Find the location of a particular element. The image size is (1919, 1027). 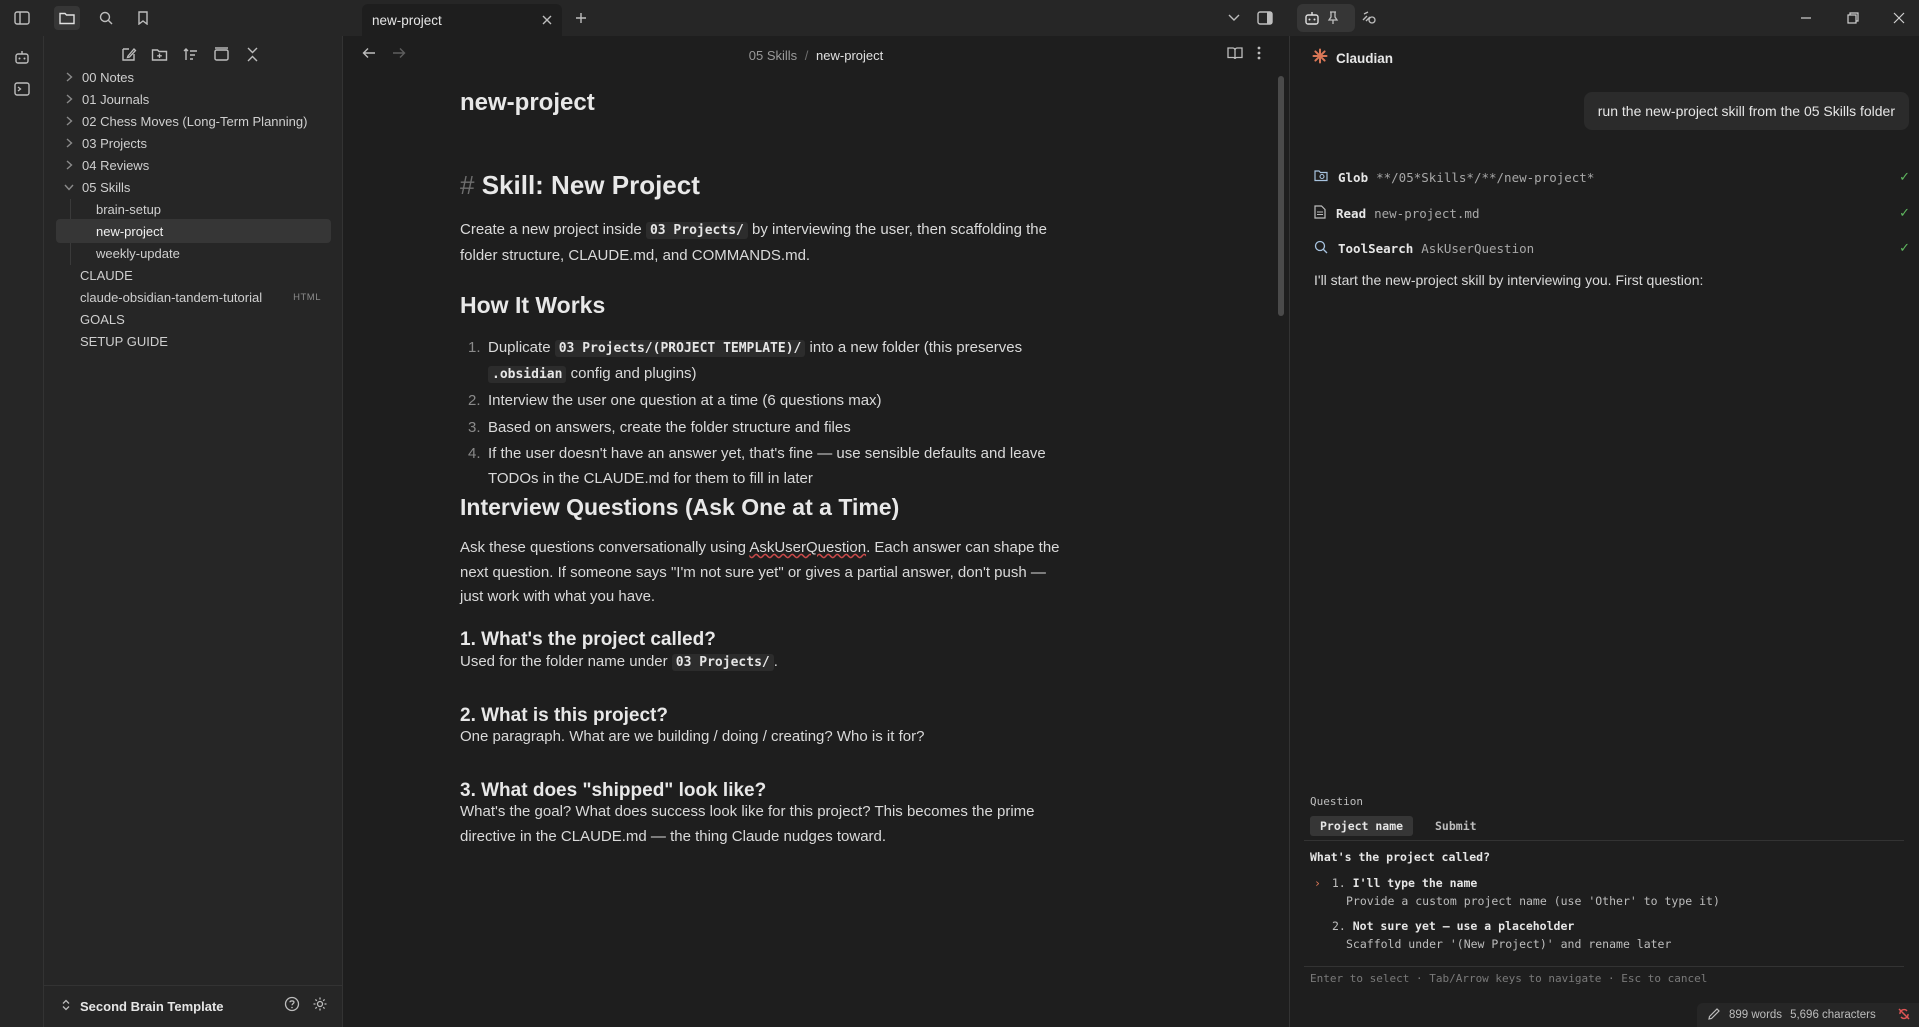

option-title: Not sure yet — use a placeholder is located at coordinates (1463, 926).